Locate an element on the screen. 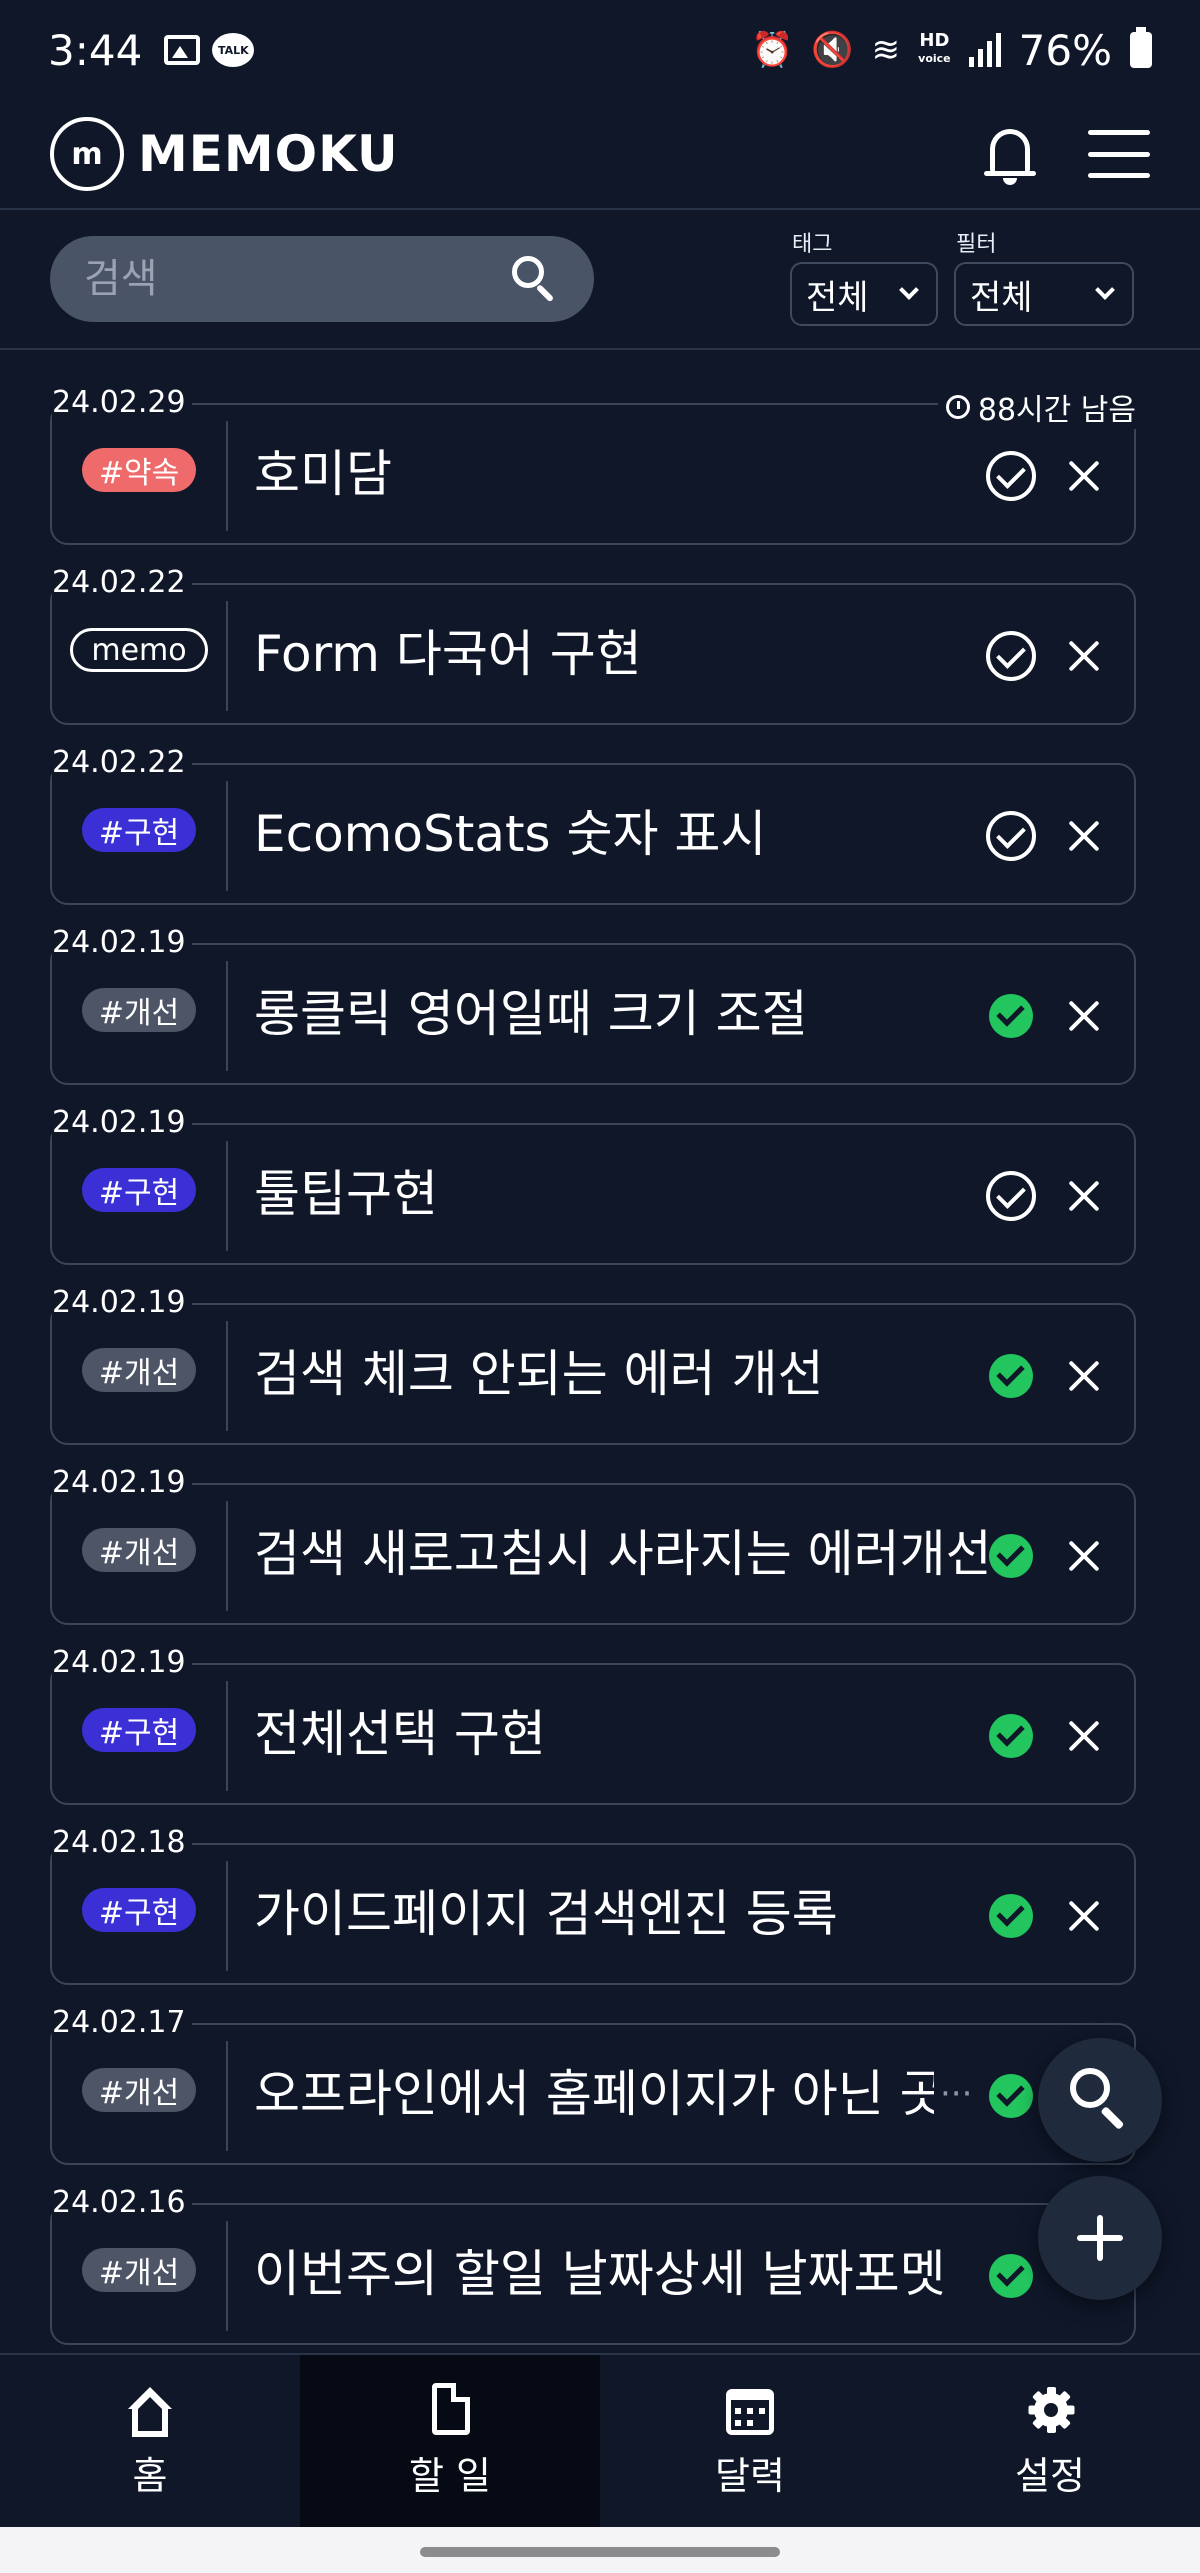  nav-calendar: 달력 is located at coordinates (750, 2441).